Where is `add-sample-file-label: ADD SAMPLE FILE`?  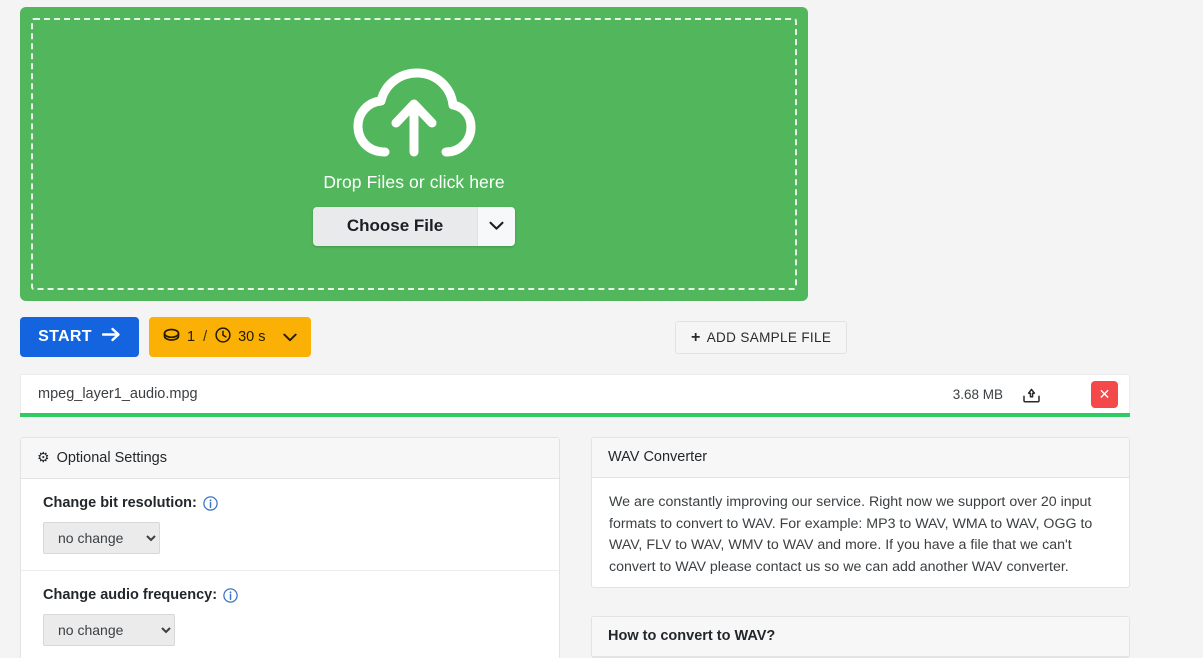
add-sample-file-label: ADD SAMPLE FILE is located at coordinates (769, 337).